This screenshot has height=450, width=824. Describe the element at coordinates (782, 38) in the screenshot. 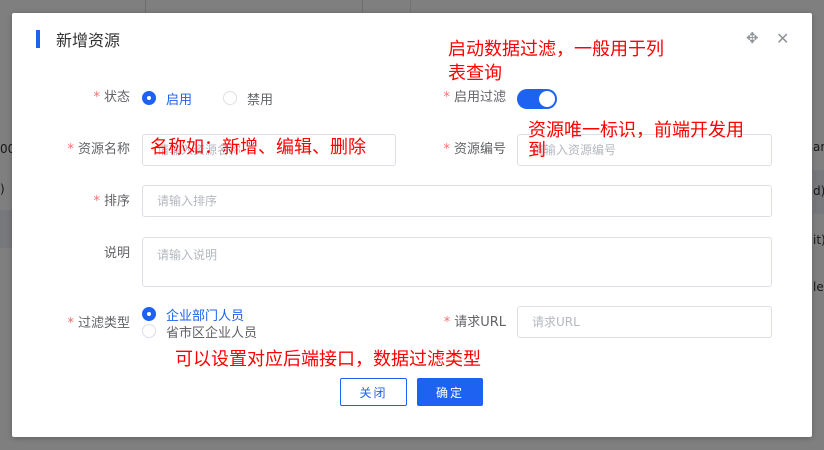

I see `close-icon: ✕` at that location.